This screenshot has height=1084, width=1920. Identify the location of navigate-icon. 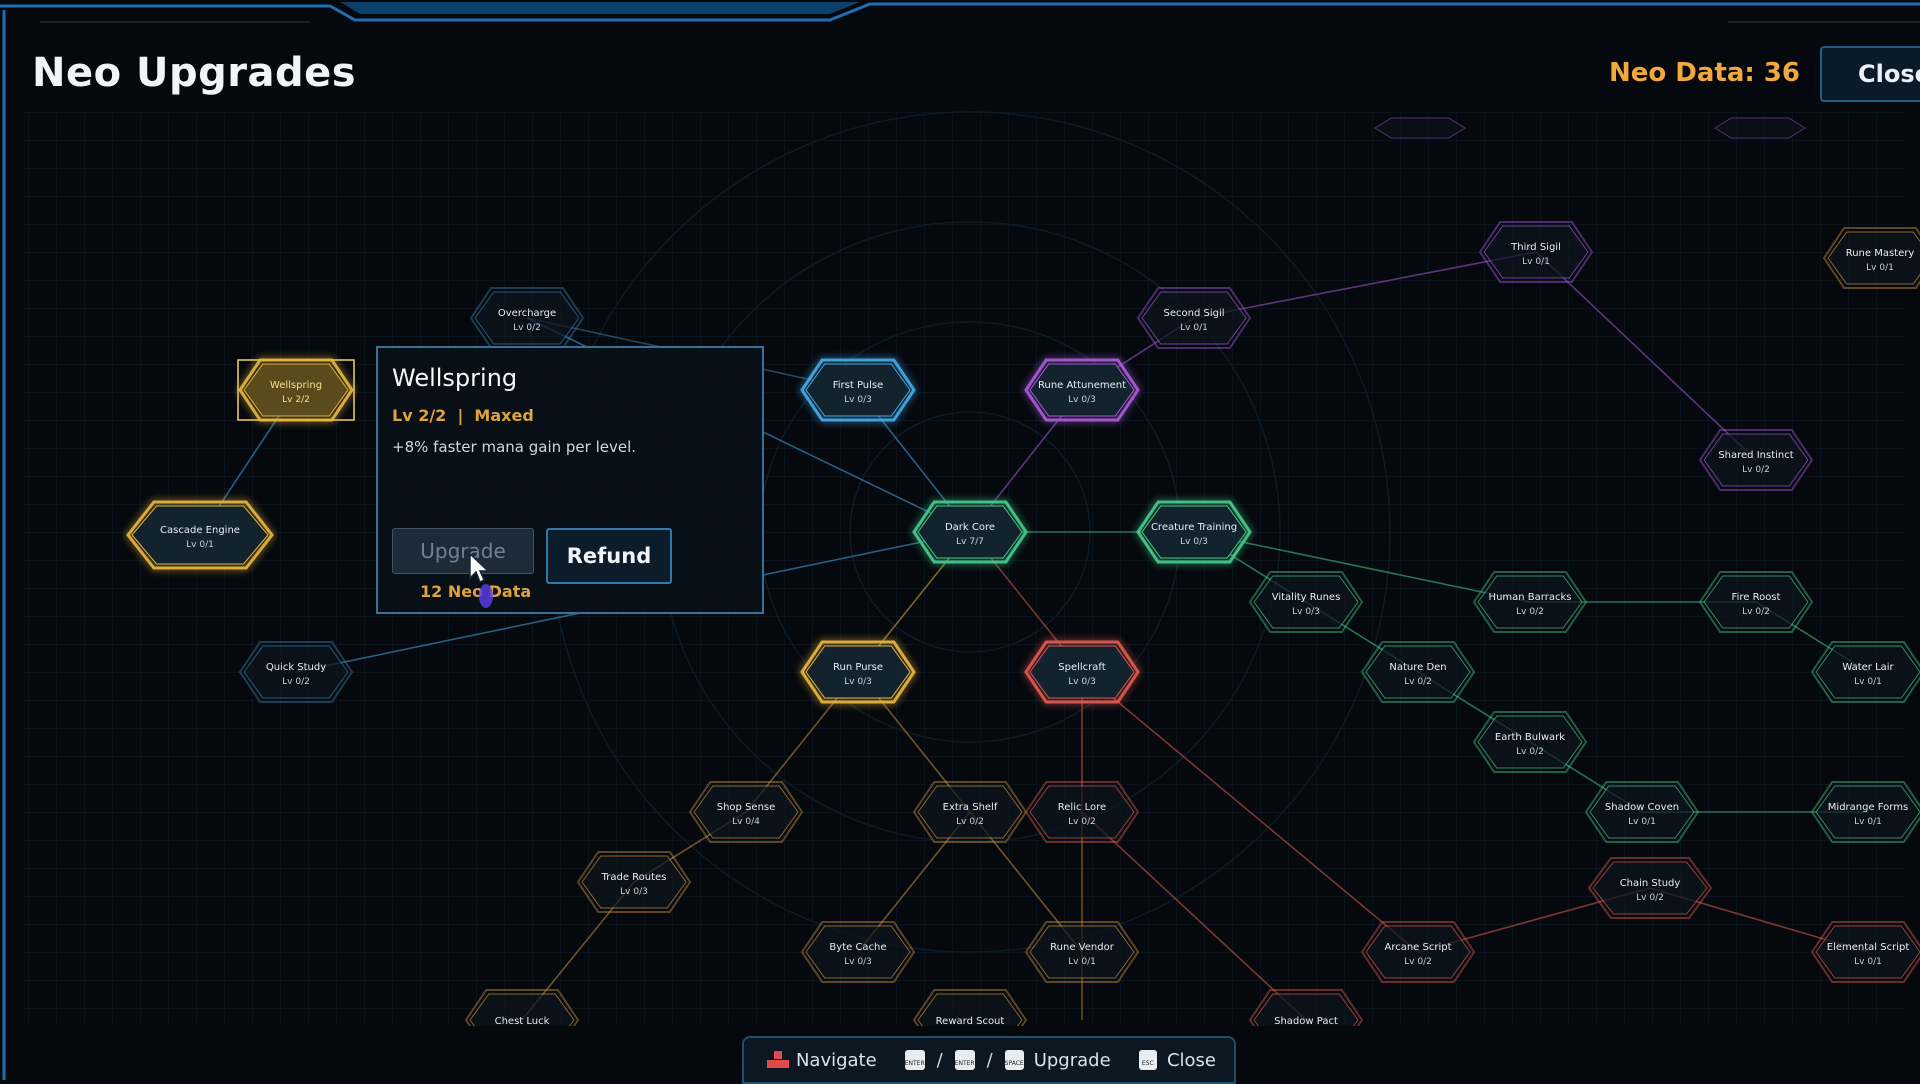
(777, 1060).